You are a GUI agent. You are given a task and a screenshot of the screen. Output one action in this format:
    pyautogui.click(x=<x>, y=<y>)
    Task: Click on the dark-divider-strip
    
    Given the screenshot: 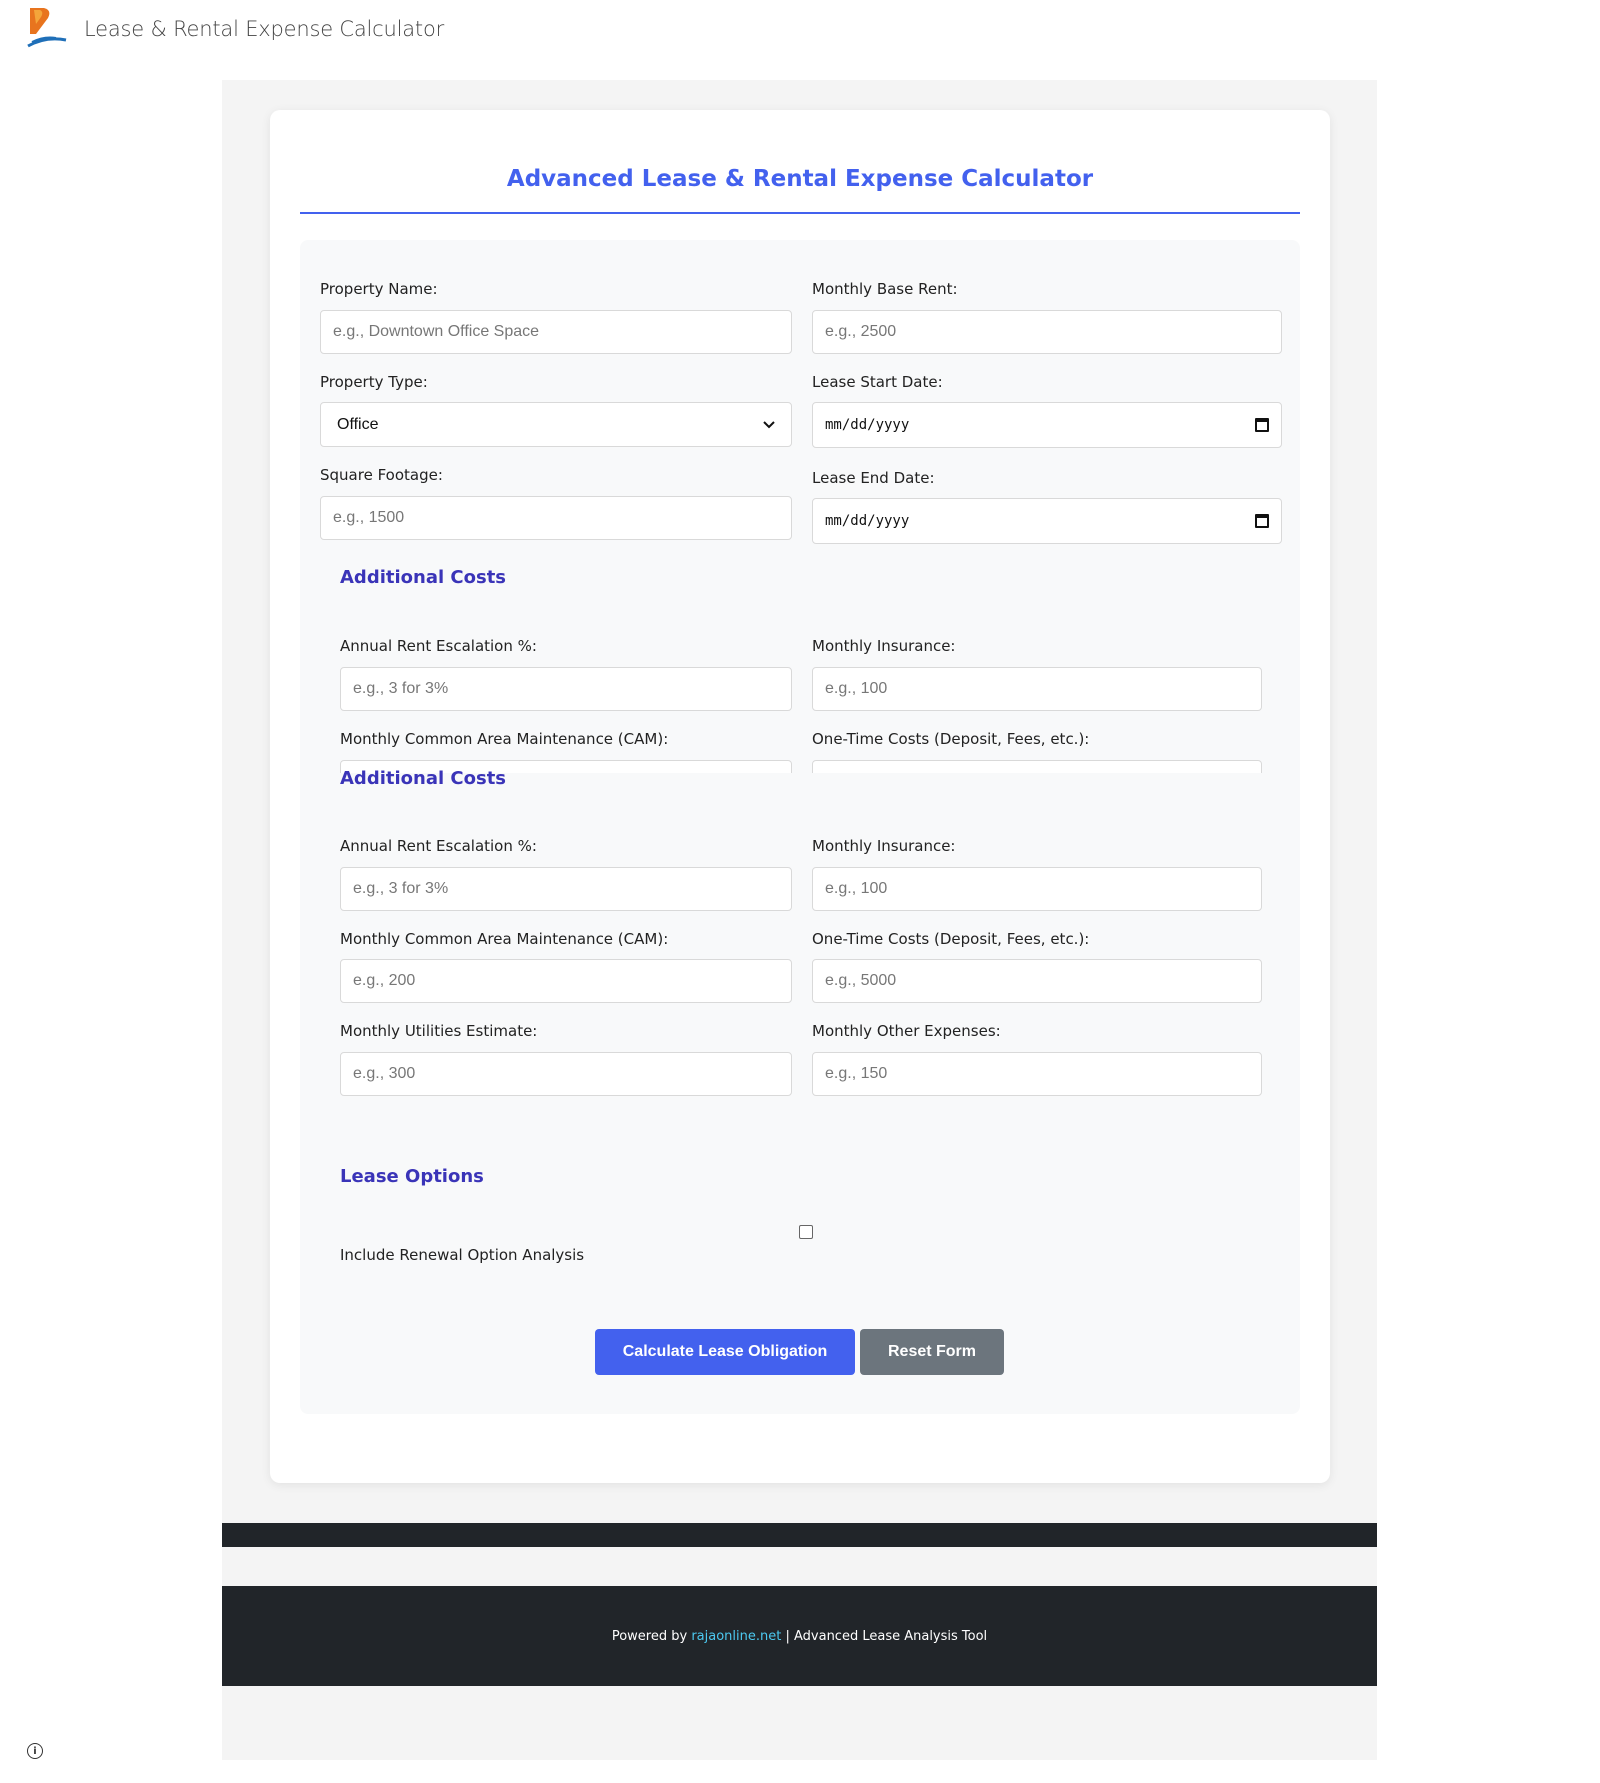 What is the action you would take?
    pyautogui.click(x=799, y=1535)
    